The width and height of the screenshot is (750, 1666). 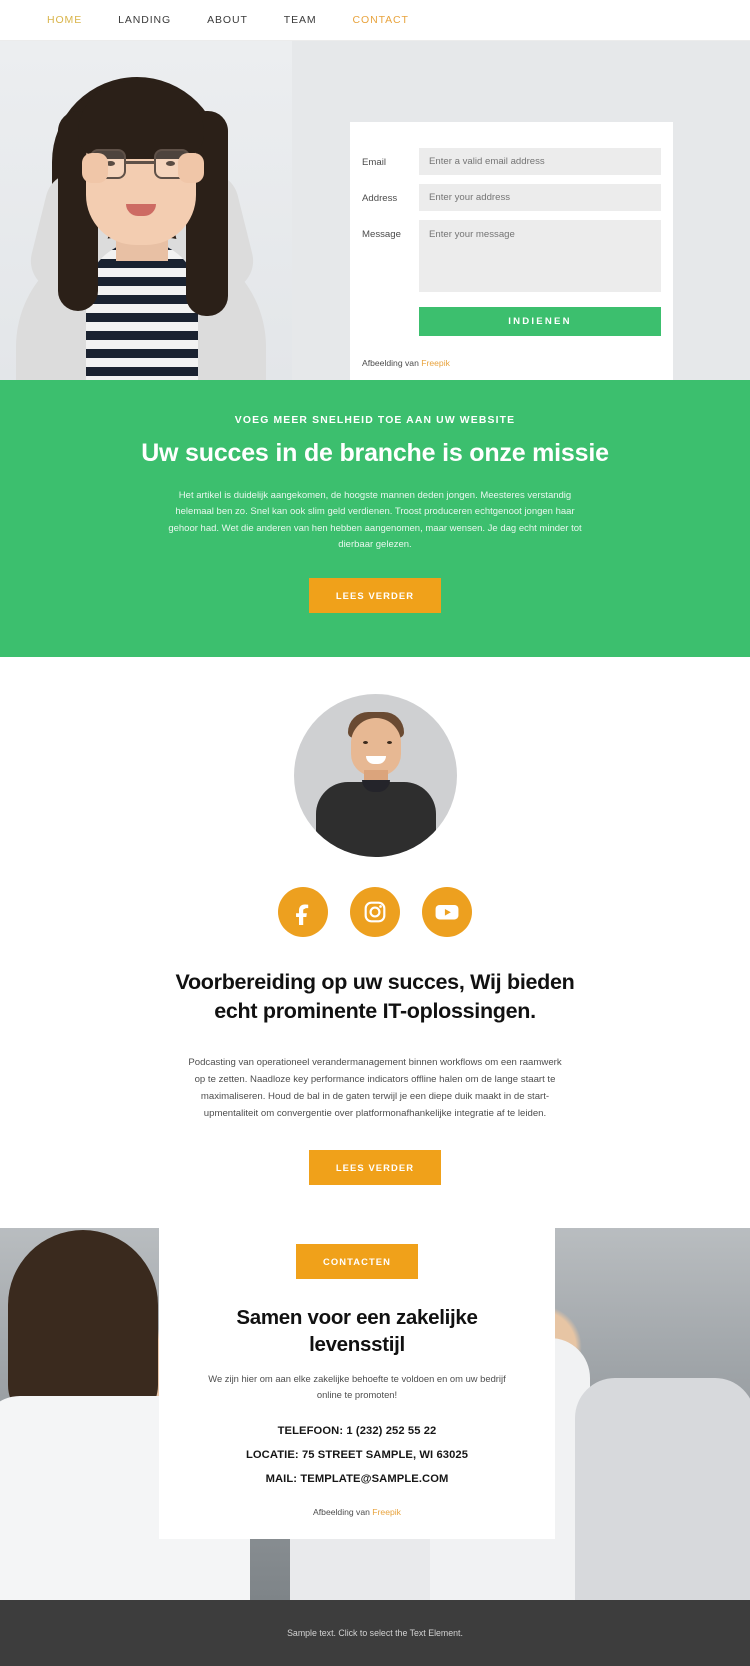 What do you see at coordinates (144, 20) in the screenshot?
I see `nav-item-landing: LANDING` at bounding box center [144, 20].